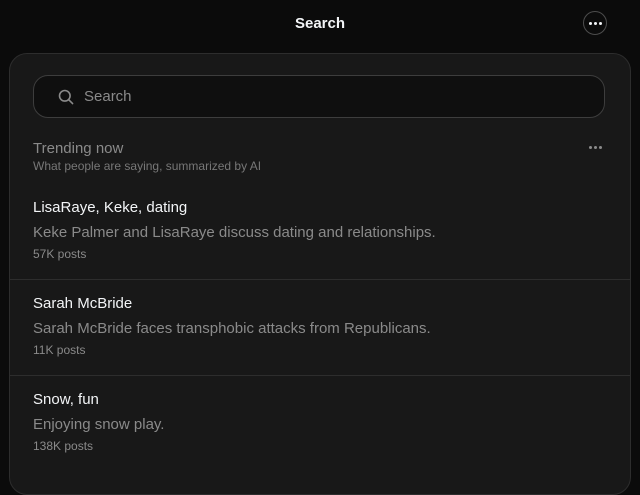 The width and height of the screenshot is (640, 495). I want to click on trending-item-title: Sarah McBride, so click(83, 303).